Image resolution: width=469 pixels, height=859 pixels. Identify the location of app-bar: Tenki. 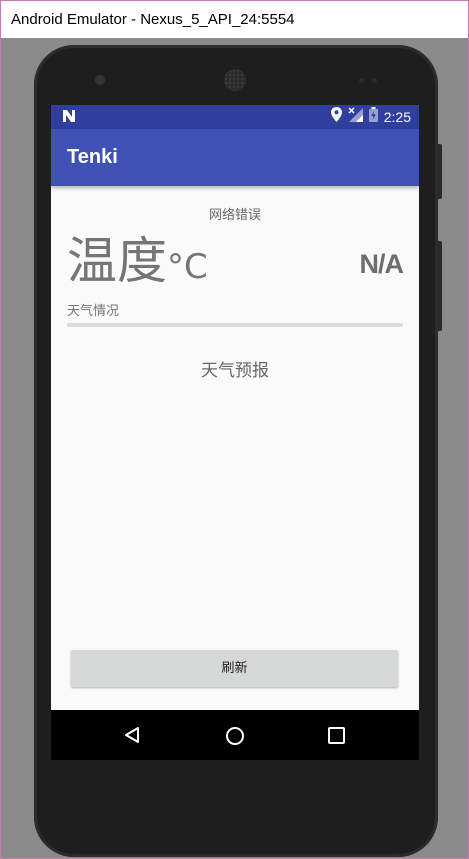
(235, 157).